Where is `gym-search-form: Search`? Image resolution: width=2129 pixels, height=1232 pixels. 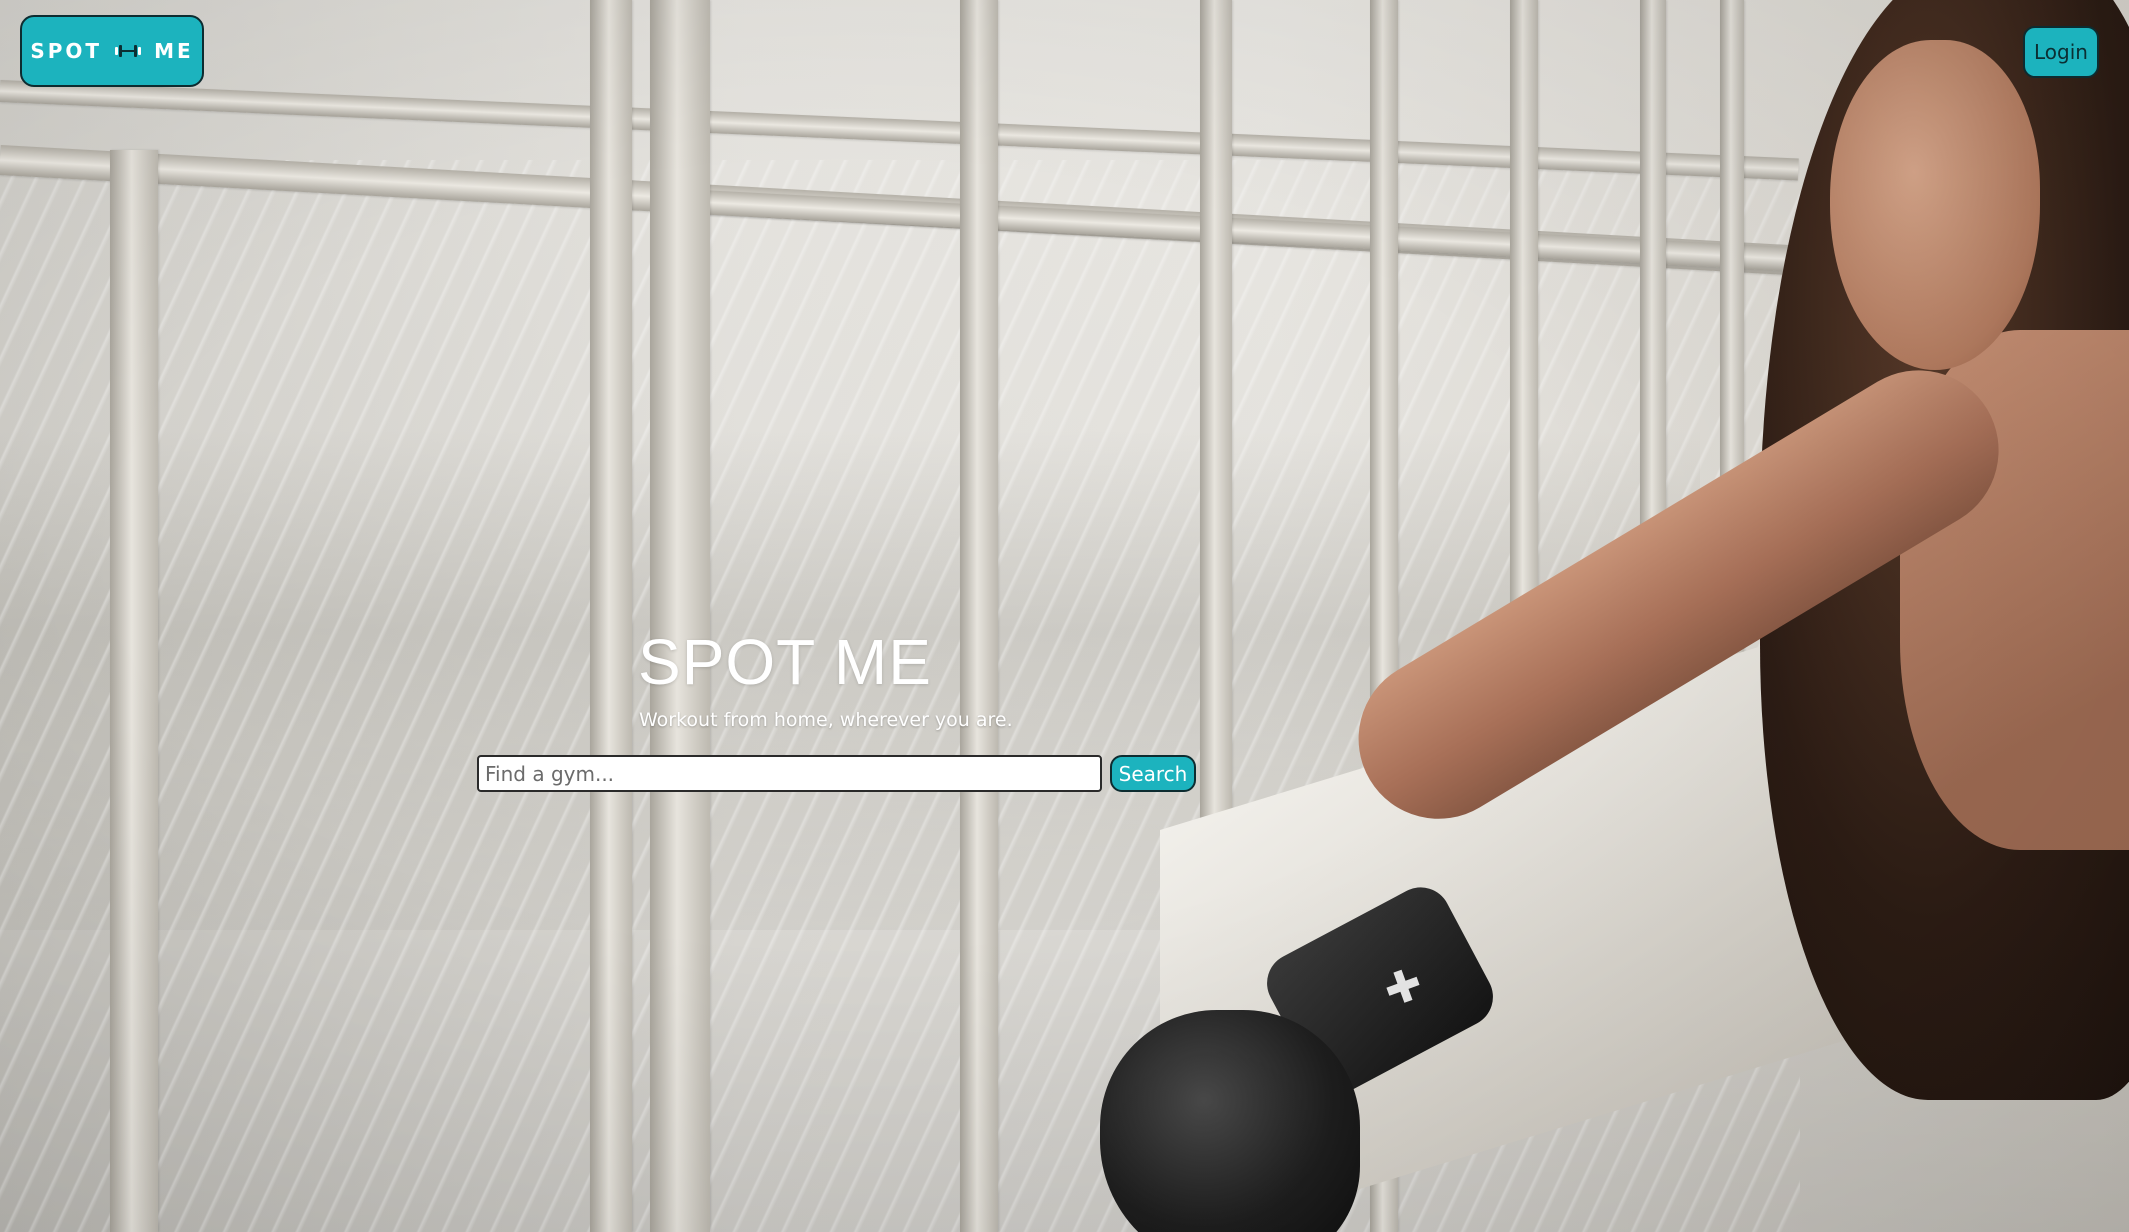 gym-search-form: Search is located at coordinates (836, 773).